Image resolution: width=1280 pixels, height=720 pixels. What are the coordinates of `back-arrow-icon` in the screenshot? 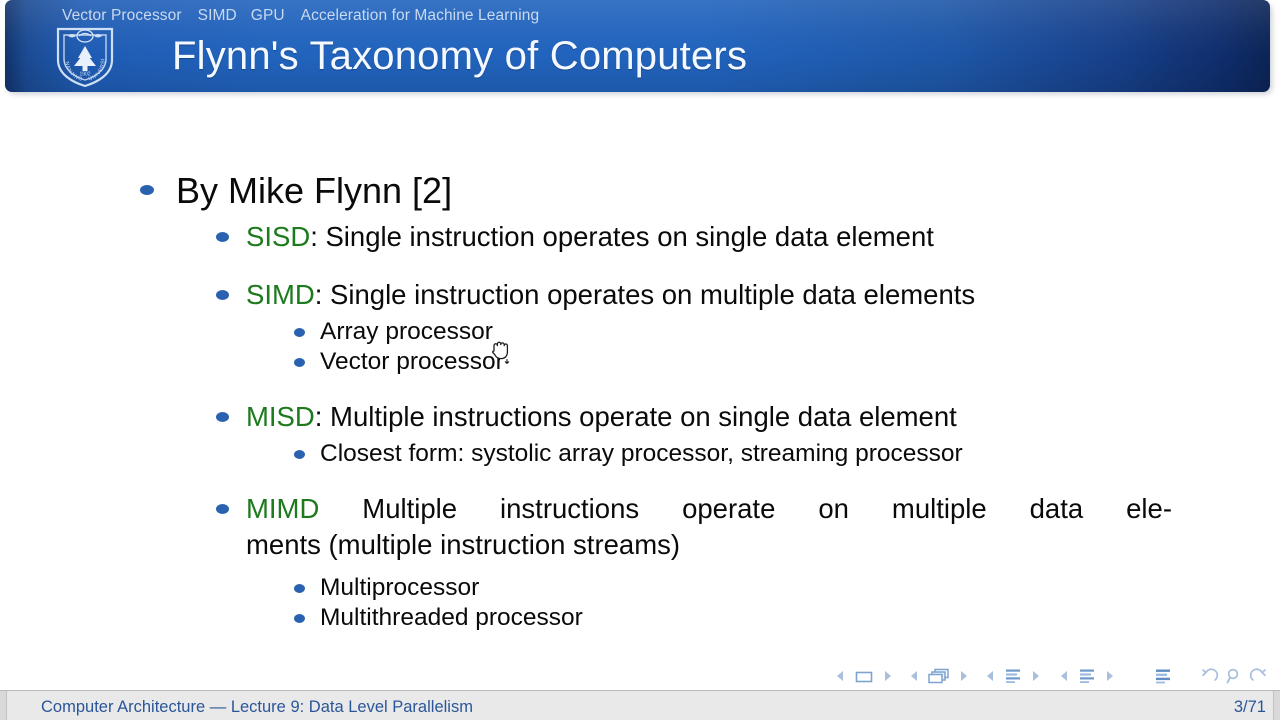 It's located at (1210, 678).